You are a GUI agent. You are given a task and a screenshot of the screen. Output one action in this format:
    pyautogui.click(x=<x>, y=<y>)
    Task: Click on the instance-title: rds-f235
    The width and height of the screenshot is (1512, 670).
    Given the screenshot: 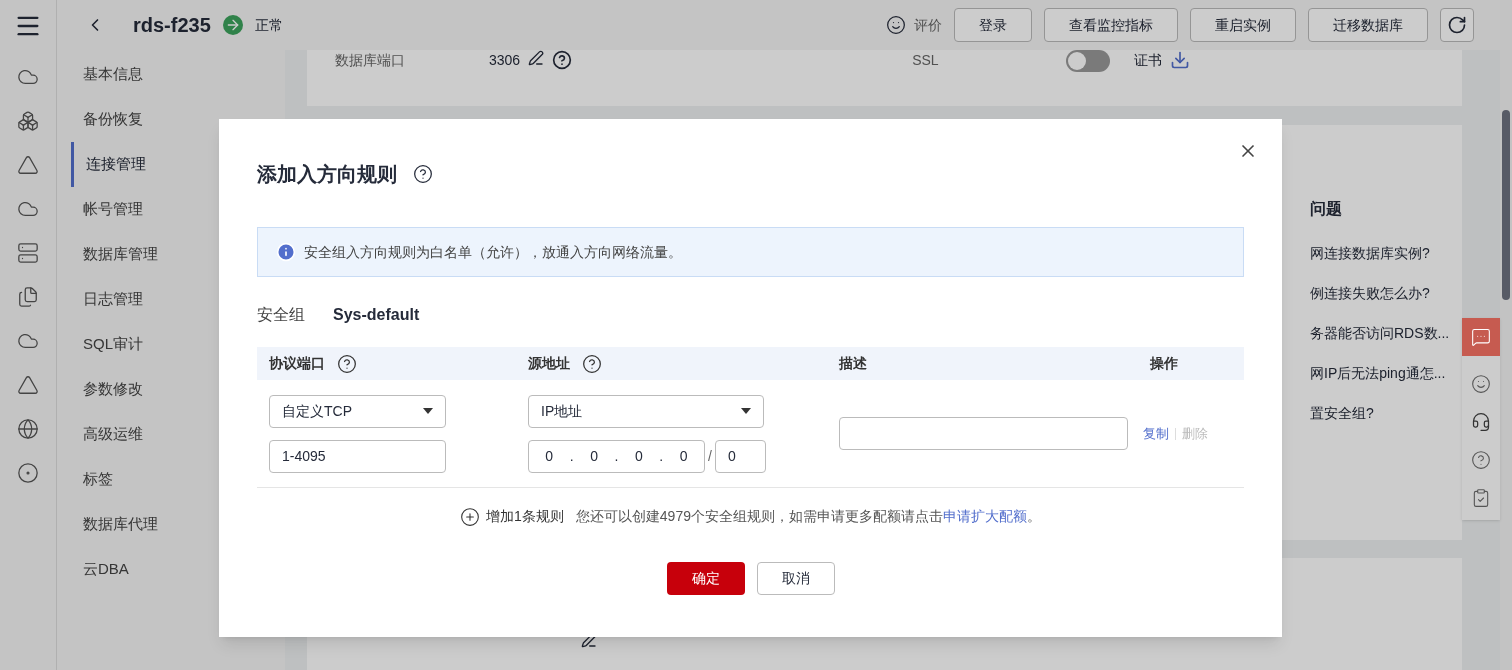 What is the action you would take?
    pyautogui.click(x=172, y=25)
    